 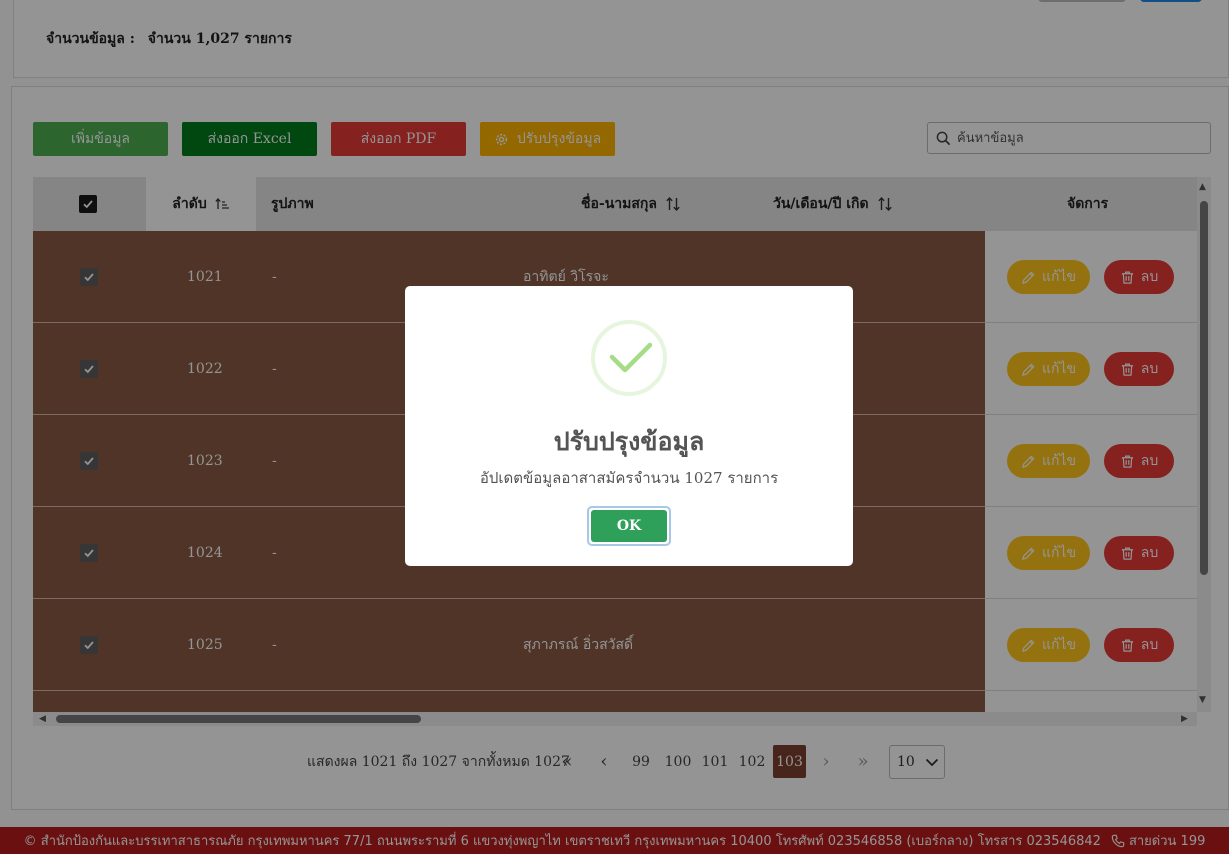 I want to click on dialog-title: ปรับปรุงข้อมูล, so click(x=629, y=441).